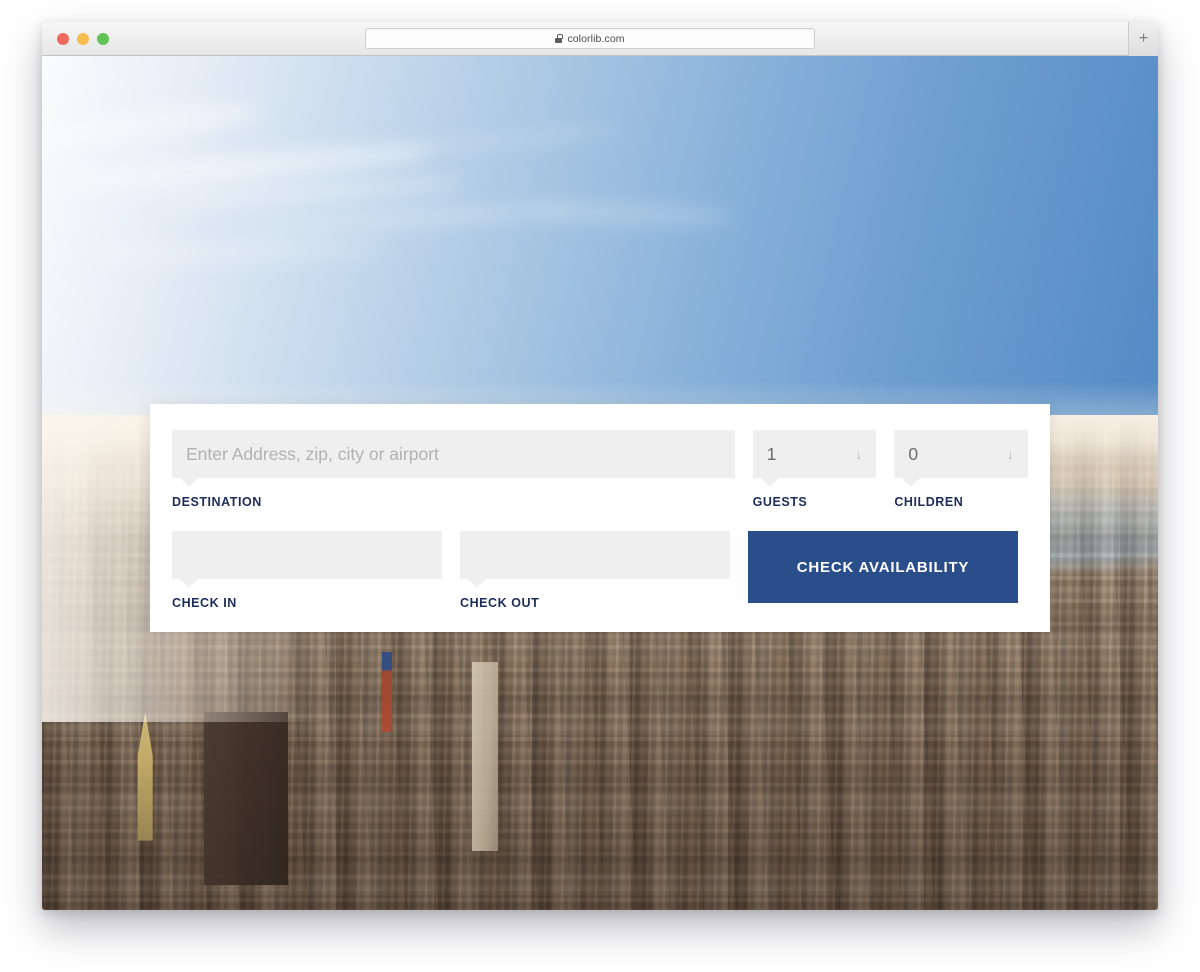  I want to click on destination-field: DESTINATION, so click(453, 469).